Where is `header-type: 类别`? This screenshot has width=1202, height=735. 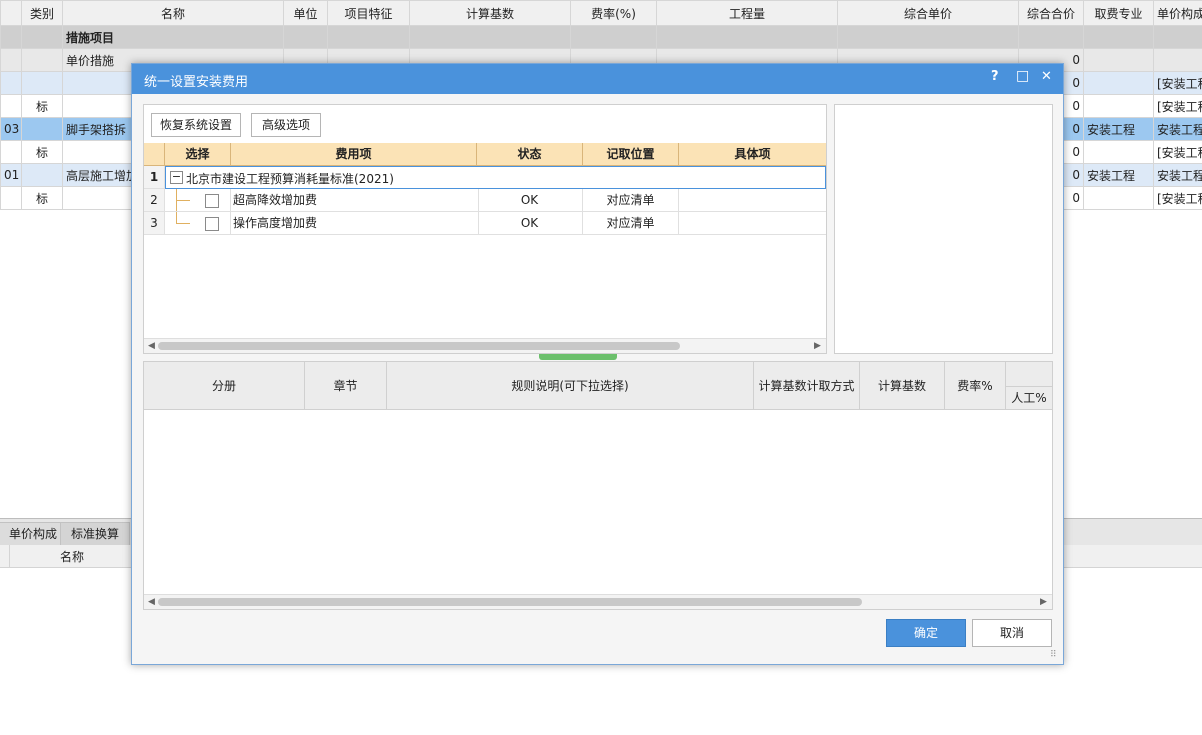 header-type: 类别 is located at coordinates (42, 13).